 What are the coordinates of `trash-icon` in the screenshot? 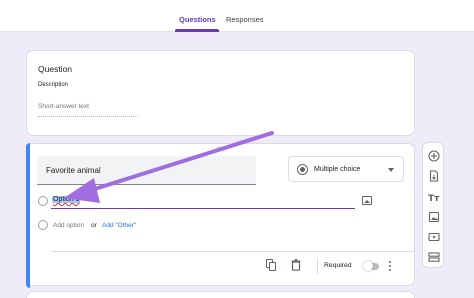 It's located at (296, 265).